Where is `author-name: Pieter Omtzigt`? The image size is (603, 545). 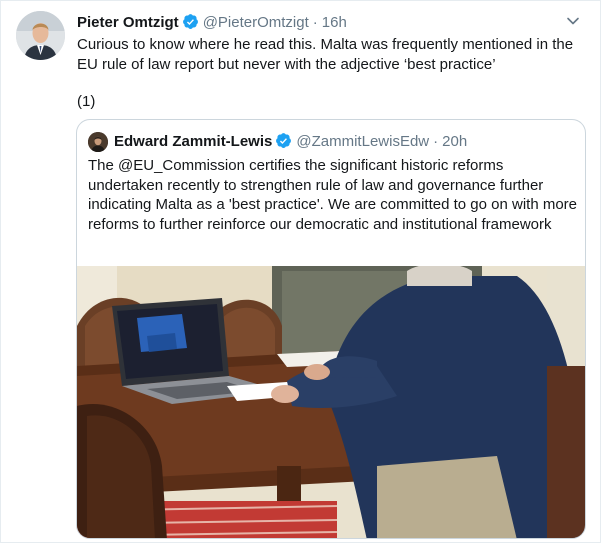
author-name: Pieter Omtzigt is located at coordinates (128, 22).